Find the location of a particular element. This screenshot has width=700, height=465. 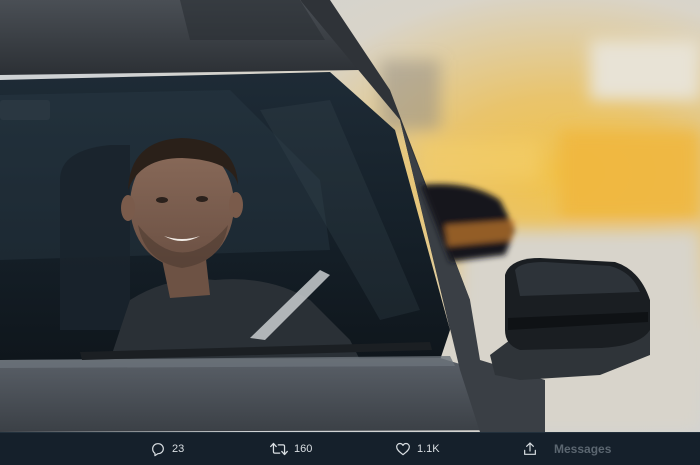

reply-icon is located at coordinates (158, 449).